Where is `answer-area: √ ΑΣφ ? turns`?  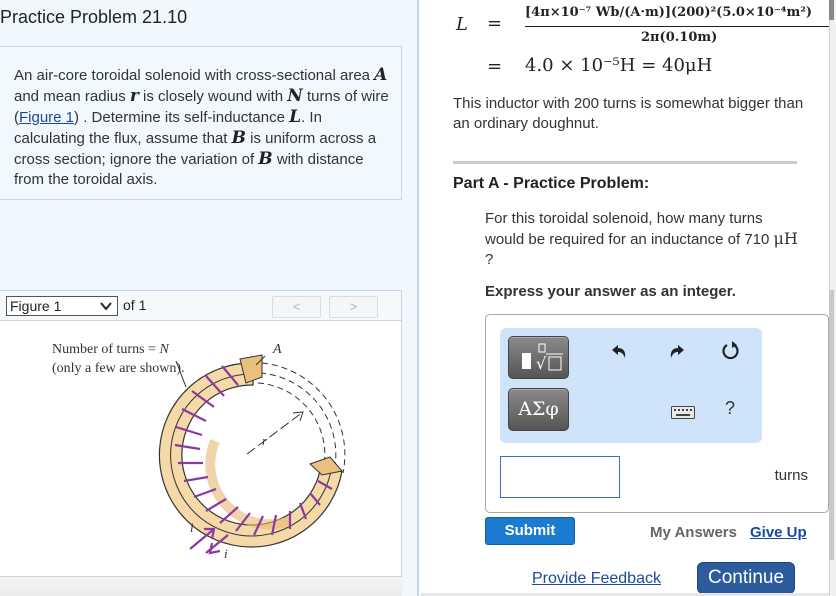 answer-area: √ ΑΣφ ? turns is located at coordinates (657, 413).